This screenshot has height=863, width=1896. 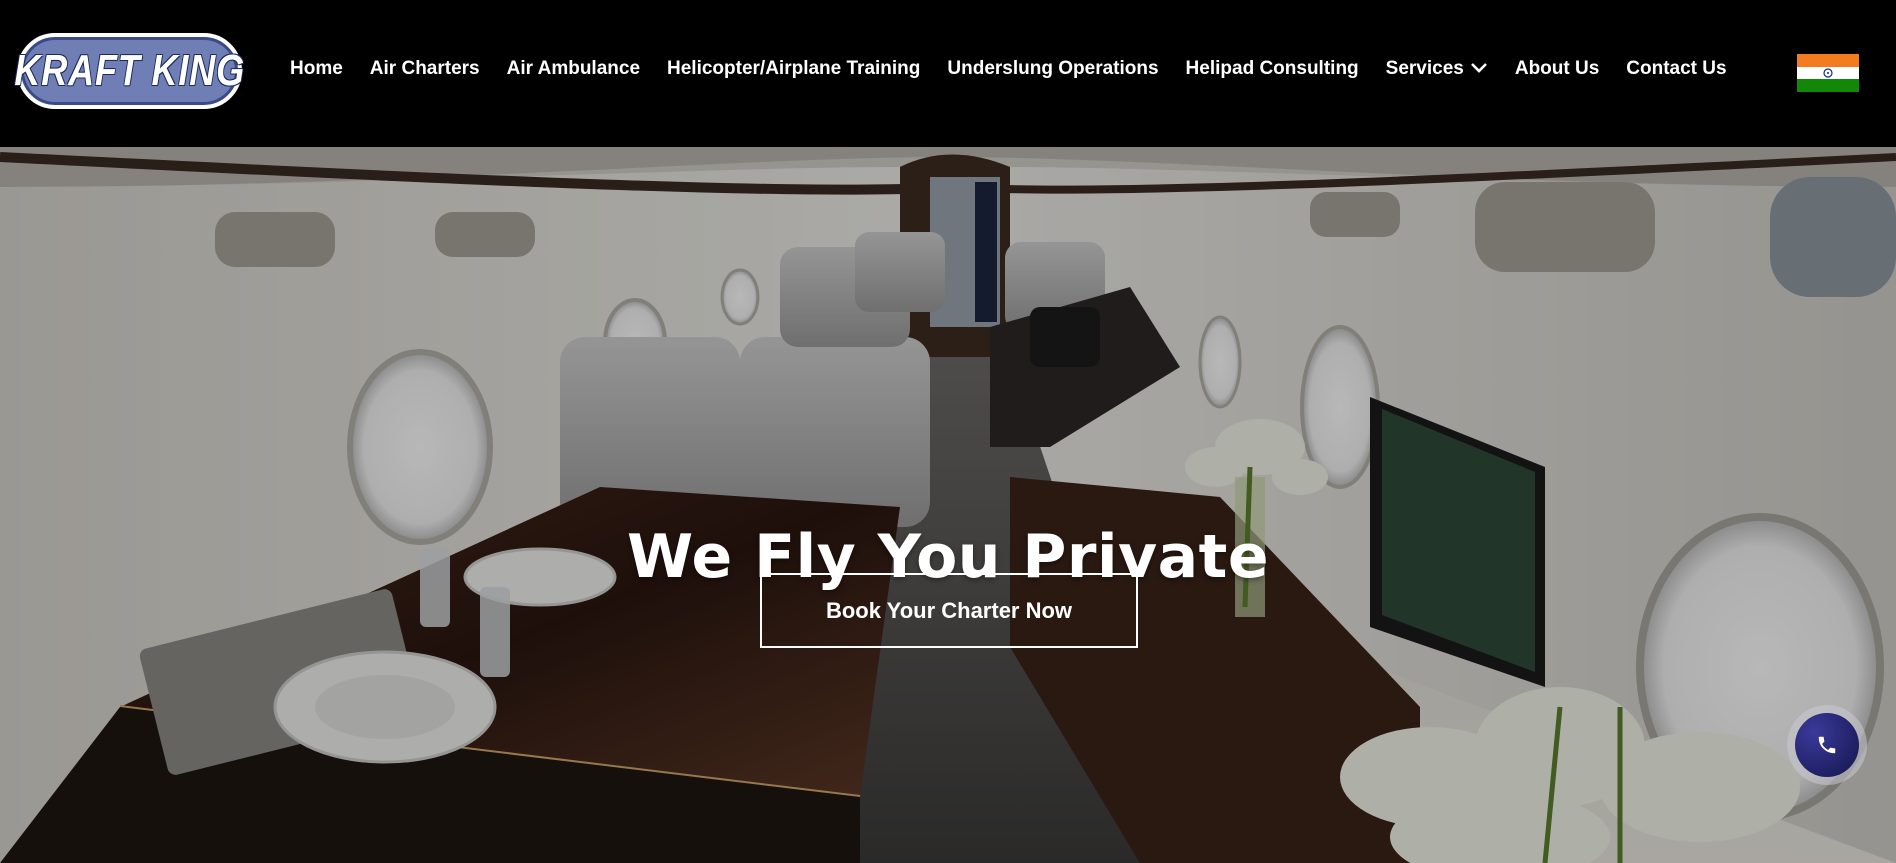 What do you see at coordinates (1557, 69) in the screenshot?
I see `nav-about-us: About Us` at bounding box center [1557, 69].